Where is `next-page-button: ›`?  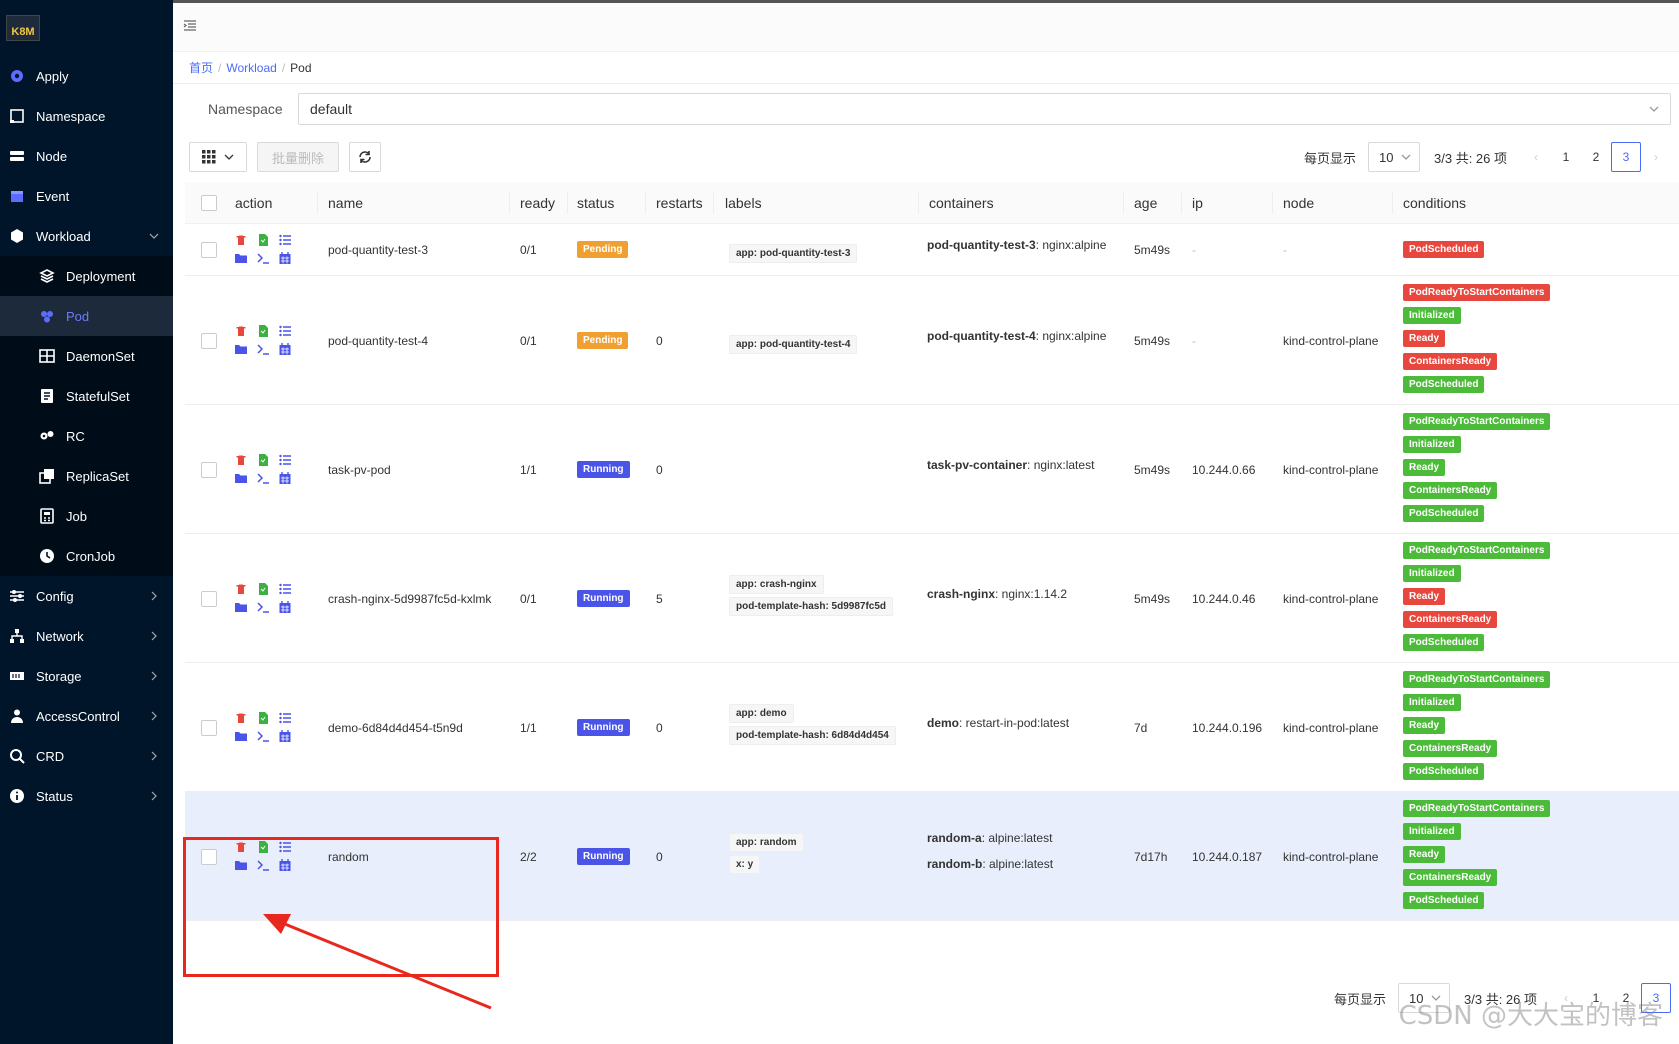
next-page-button: › is located at coordinates (1656, 157).